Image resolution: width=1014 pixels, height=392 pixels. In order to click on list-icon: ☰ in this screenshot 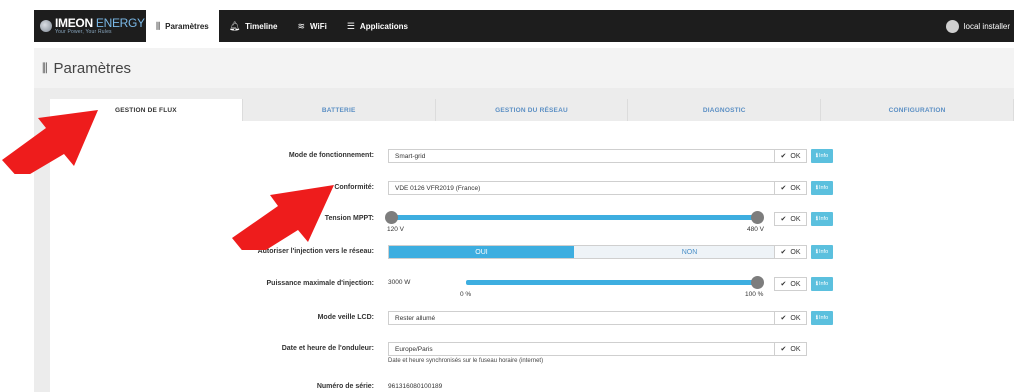, I will do `click(350, 25)`.